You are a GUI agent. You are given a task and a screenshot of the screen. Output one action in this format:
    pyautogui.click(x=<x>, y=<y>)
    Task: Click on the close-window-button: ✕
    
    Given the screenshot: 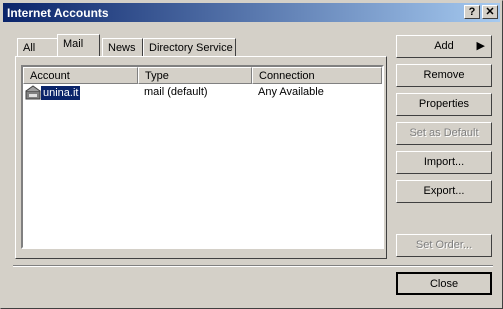 What is the action you would take?
    pyautogui.click(x=490, y=12)
    